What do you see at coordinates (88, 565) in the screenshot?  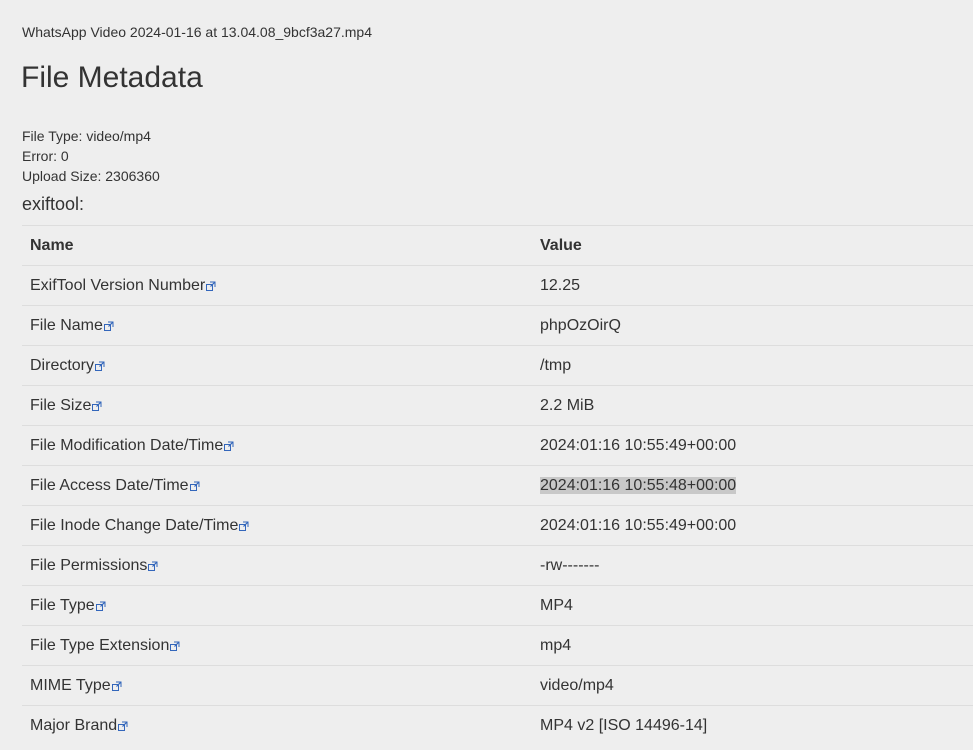 I see `tag-name-label: File Permissions` at bounding box center [88, 565].